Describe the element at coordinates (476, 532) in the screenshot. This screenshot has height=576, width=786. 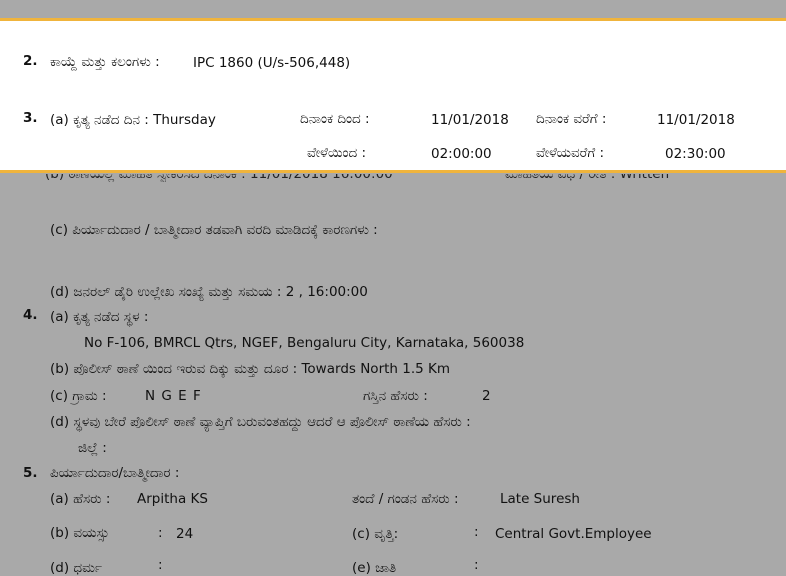
I see `occupation-colon: :` at that location.